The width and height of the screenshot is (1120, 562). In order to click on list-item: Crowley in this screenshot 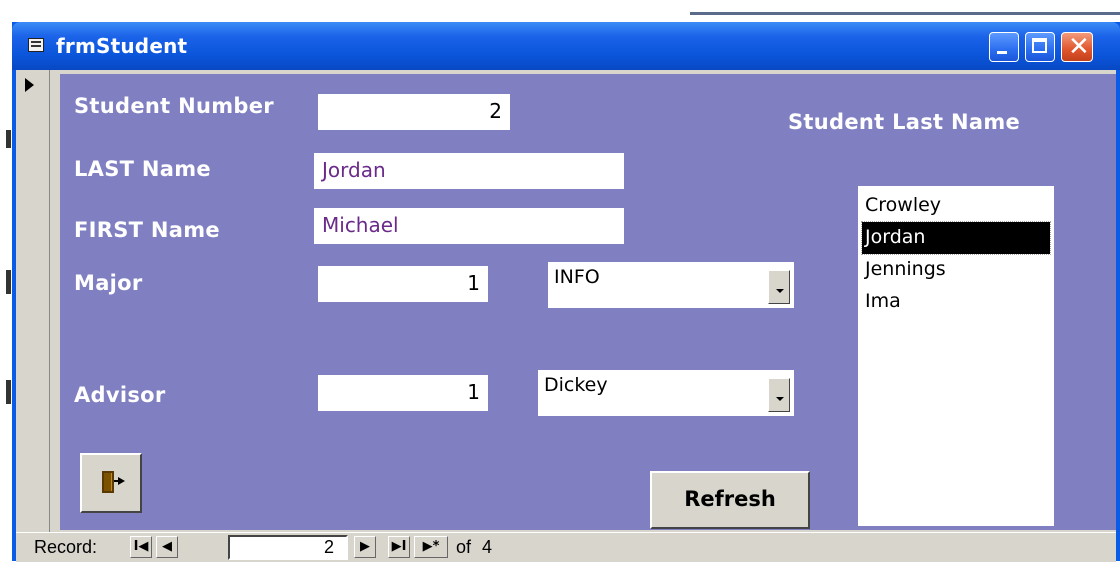, I will do `click(956, 206)`.